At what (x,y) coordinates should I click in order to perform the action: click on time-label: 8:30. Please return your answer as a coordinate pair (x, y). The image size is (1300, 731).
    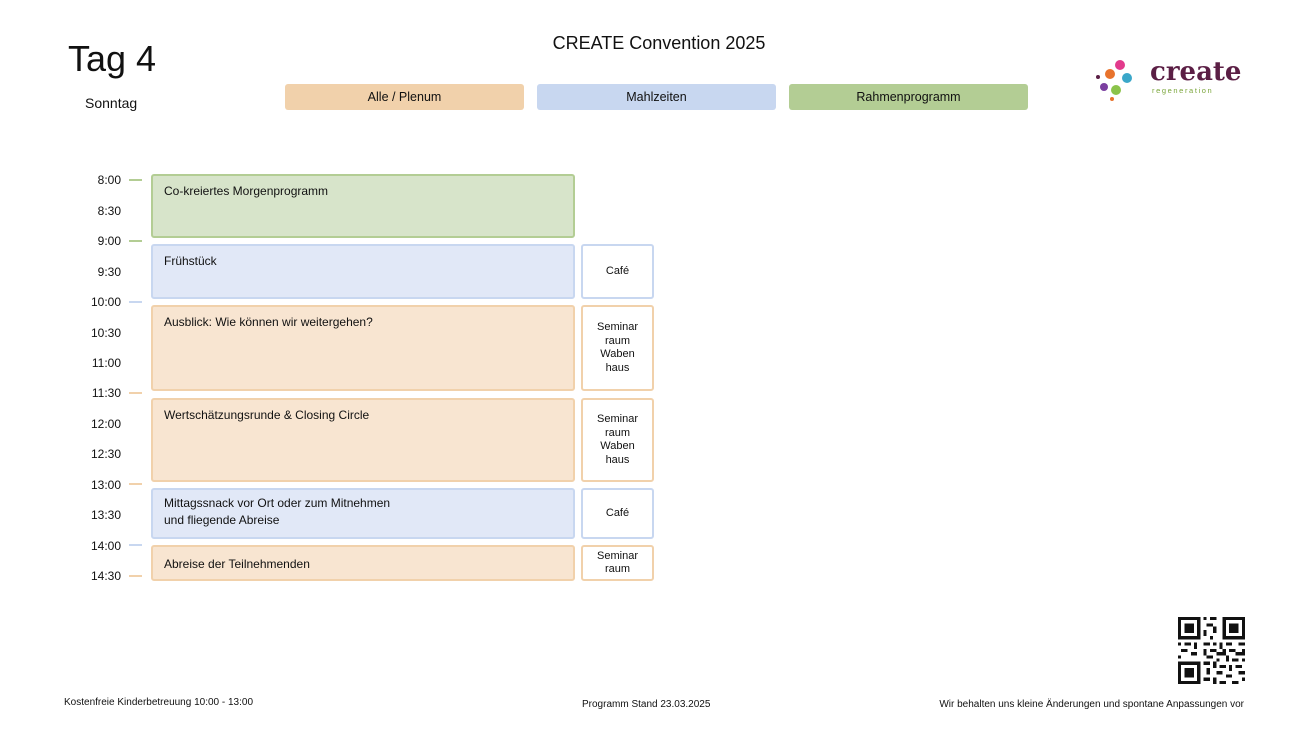
    Looking at the image, I should click on (109, 211).